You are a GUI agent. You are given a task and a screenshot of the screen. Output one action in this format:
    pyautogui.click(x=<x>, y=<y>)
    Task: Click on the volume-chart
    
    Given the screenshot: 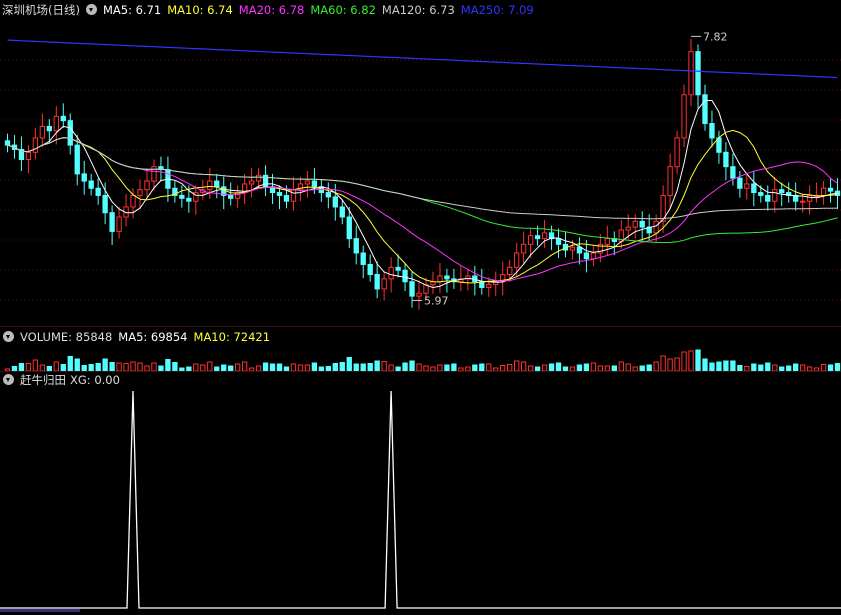 What is the action you would take?
    pyautogui.click(x=420, y=359)
    